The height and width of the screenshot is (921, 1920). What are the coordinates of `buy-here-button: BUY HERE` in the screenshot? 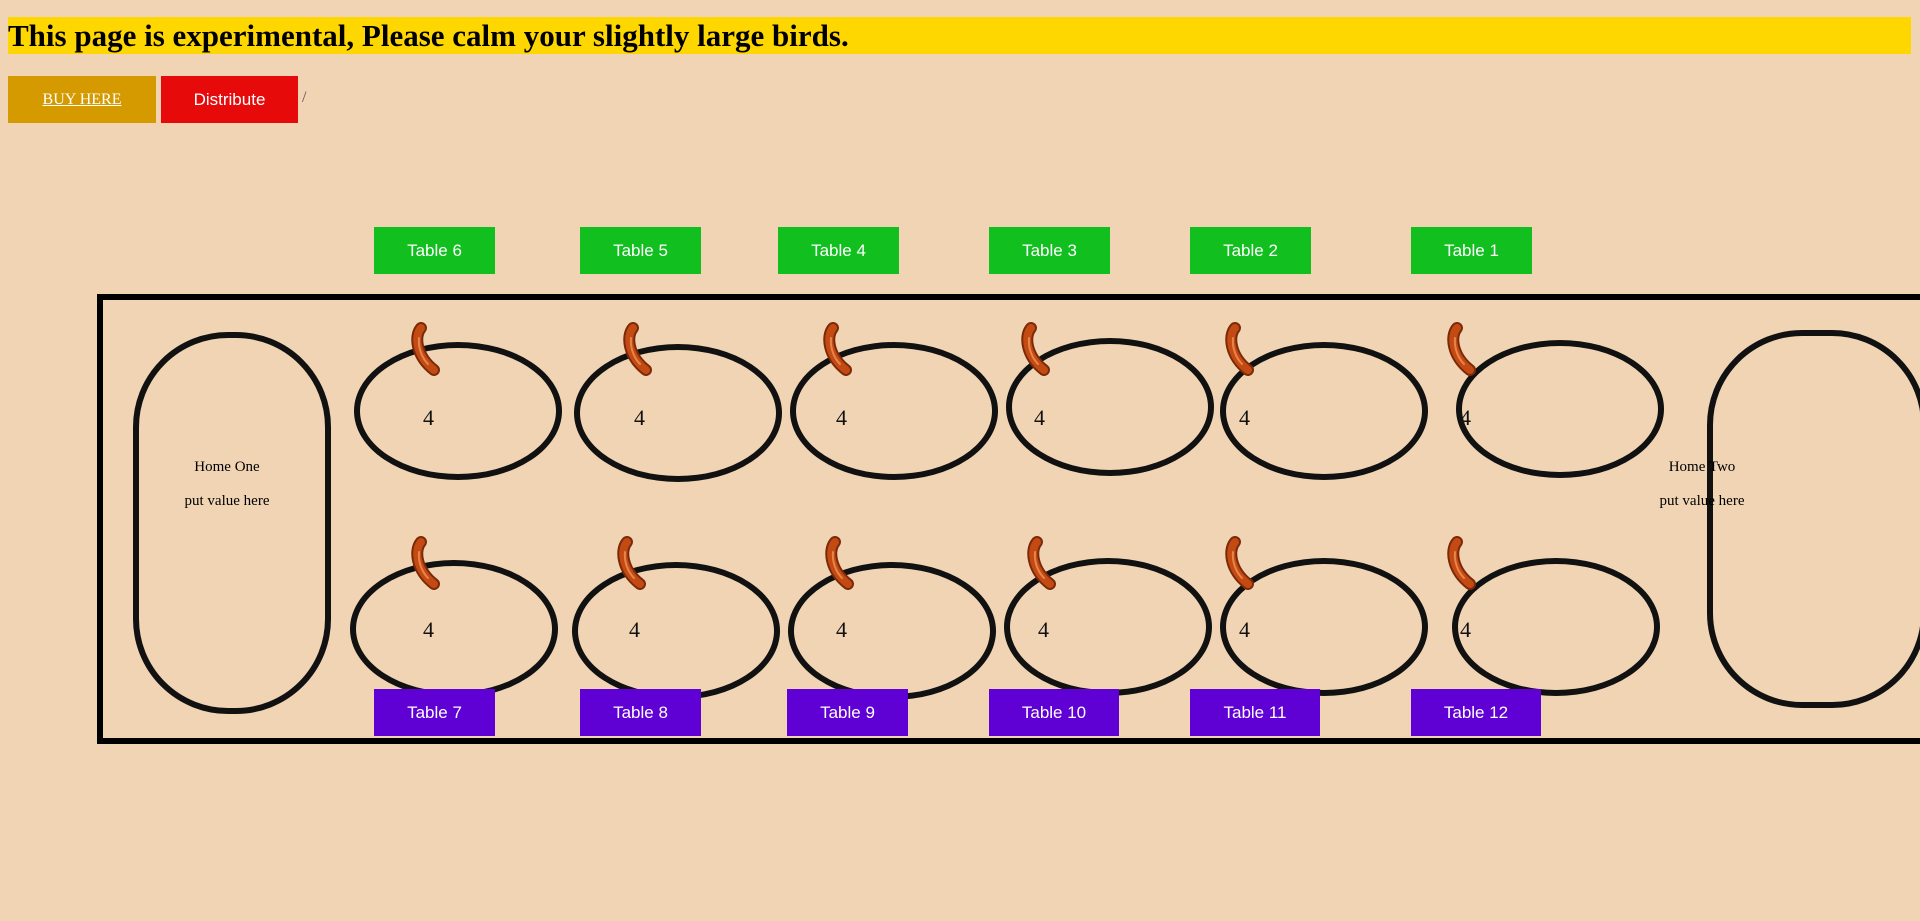 It's located at (82, 99).